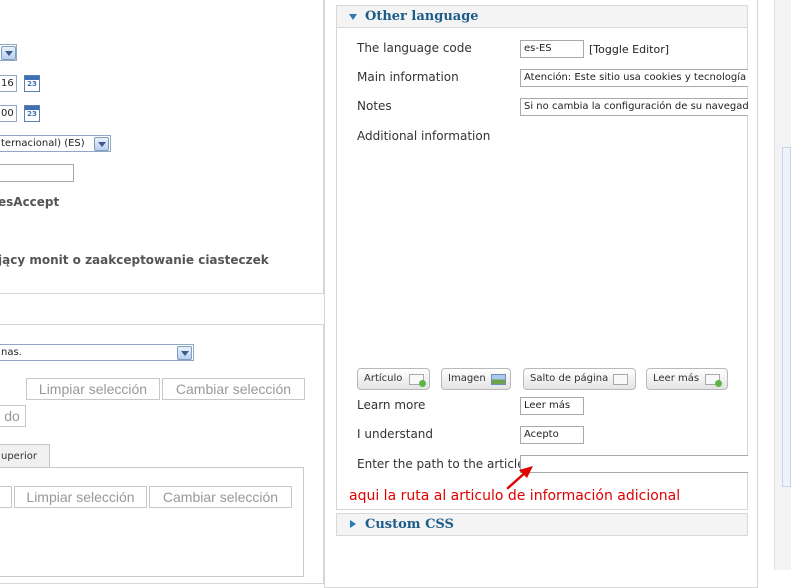 This screenshot has width=791, height=588. Describe the element at coordinates (476, 379) in the screenshot. I see `image-button: Imagen` at that location.